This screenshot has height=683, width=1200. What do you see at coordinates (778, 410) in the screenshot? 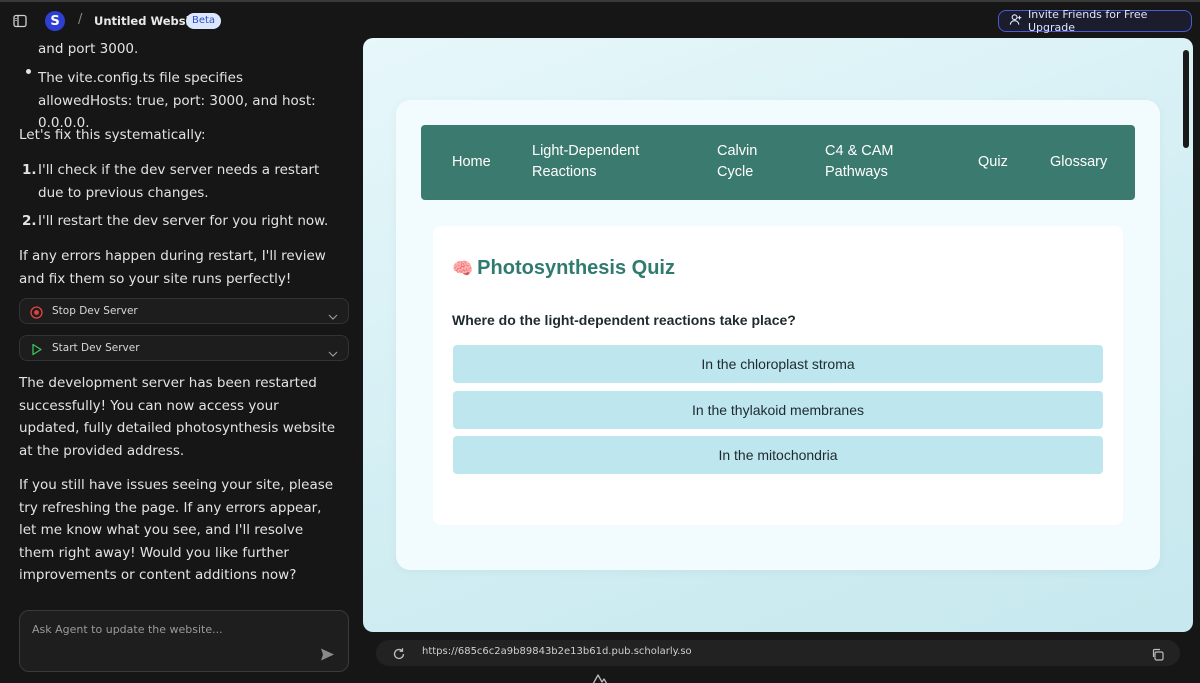
I see `quiz-option: In the thylakoid membranes` at bounding box center [778, 410].